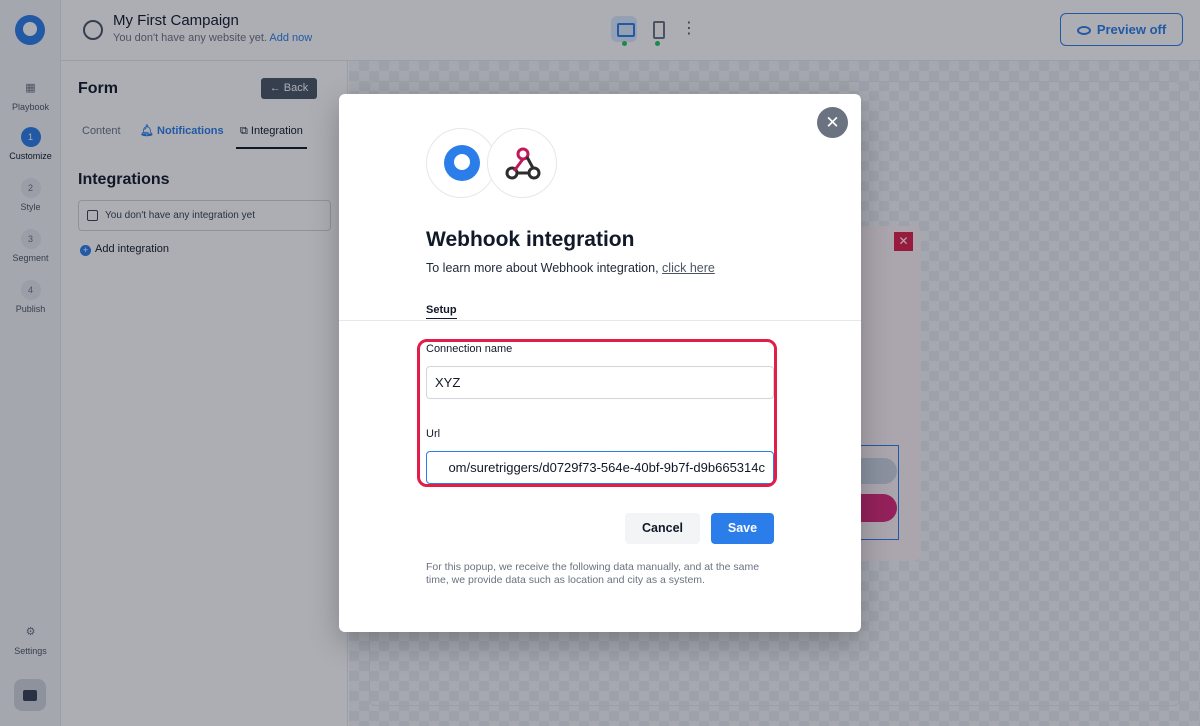  I want to click on app-logo-badge, so click(461, 163).